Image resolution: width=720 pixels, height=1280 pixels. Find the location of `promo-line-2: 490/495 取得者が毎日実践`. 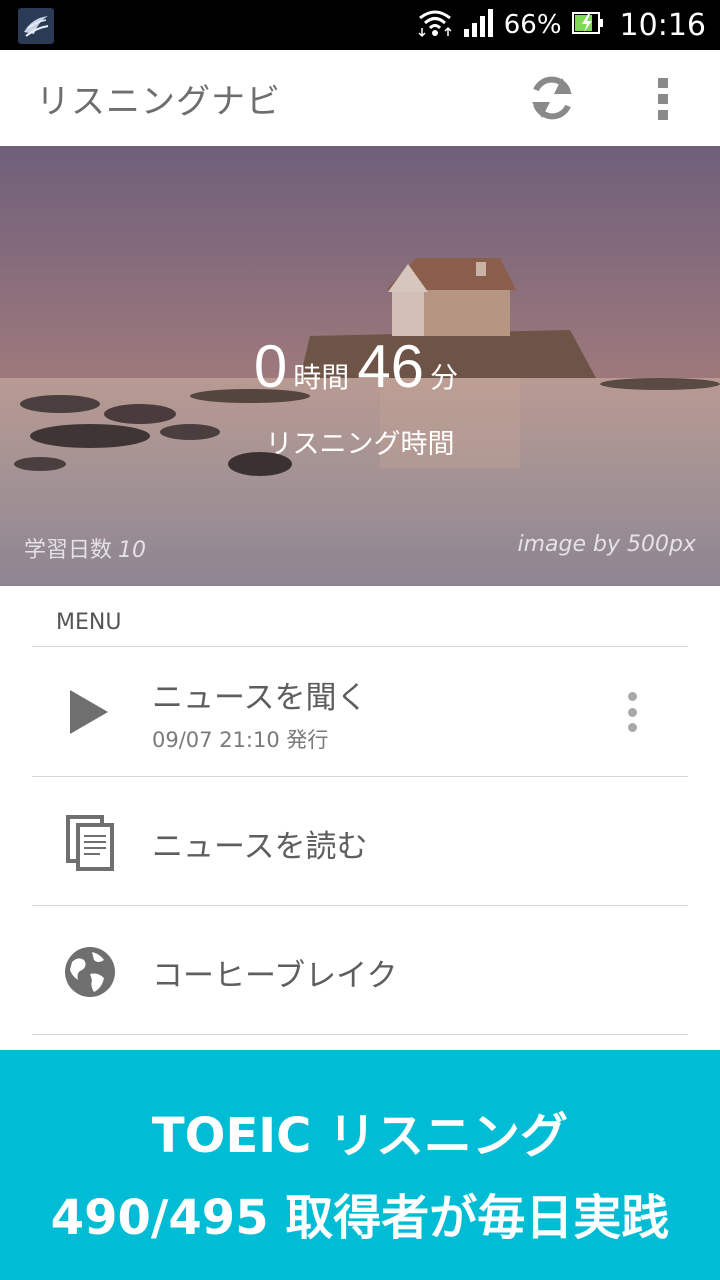

promo-line-2: 490/495 取得者が毎日実践 is located at coordinates (360, 1218).